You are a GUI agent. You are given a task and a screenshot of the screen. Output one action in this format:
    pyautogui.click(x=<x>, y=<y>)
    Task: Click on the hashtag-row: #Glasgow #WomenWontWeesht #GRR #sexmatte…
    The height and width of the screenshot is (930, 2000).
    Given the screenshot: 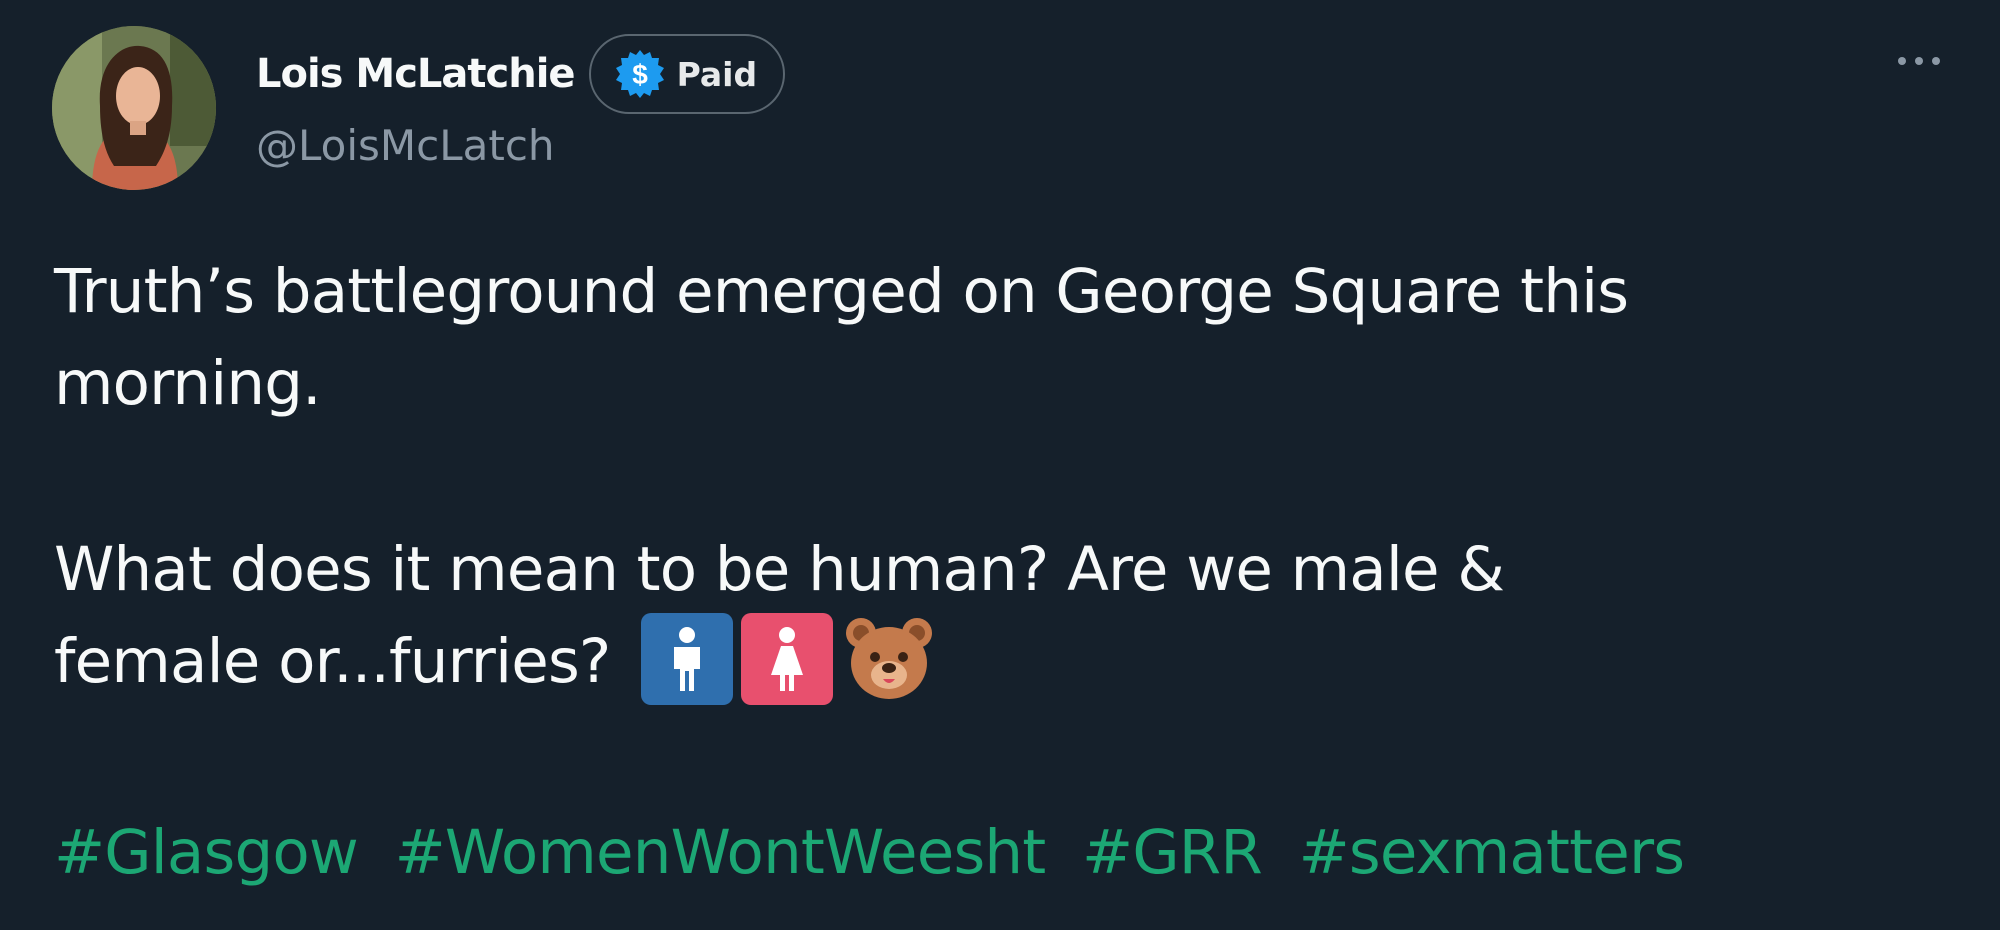 What is the action you would take?
    pyautogui.click(x=869, y=853)
    